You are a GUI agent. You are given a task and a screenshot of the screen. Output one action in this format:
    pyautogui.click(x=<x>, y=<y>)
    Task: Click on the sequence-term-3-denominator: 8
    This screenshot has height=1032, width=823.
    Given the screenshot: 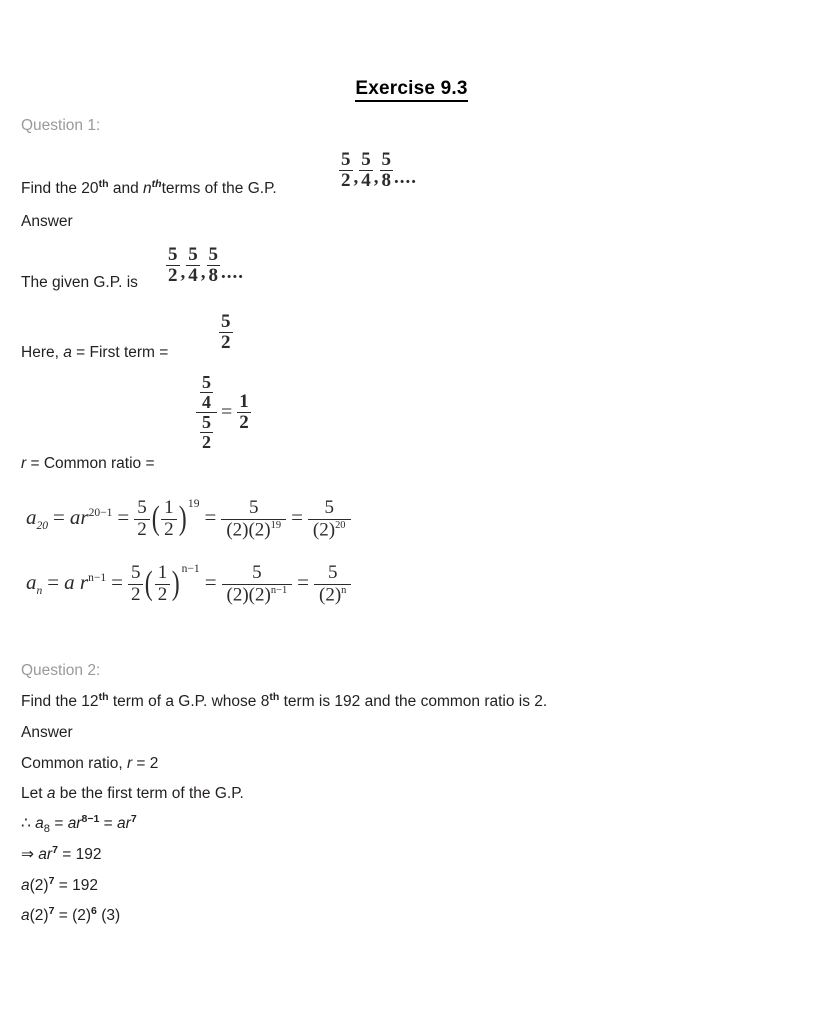 What is the action you would take?
    pyautogui.click(x=386, y=180)
    